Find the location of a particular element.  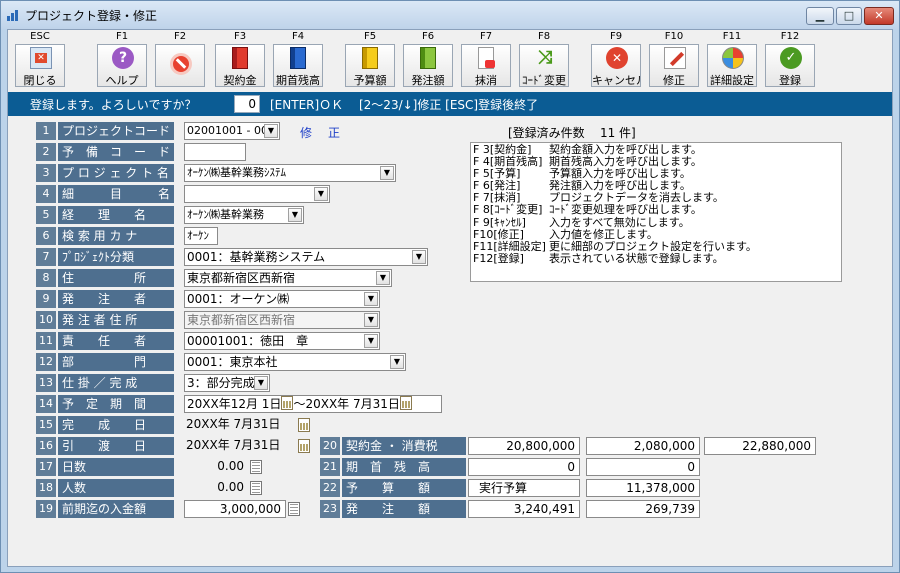

order-amount-2-field: 269,739 is located at coordinates (643, 509).